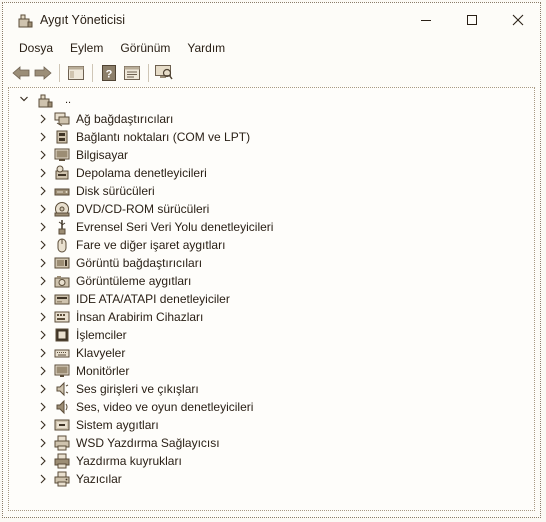 This screenshot has width=546, height=522. I want to click on close-icon, so click(518, 20).